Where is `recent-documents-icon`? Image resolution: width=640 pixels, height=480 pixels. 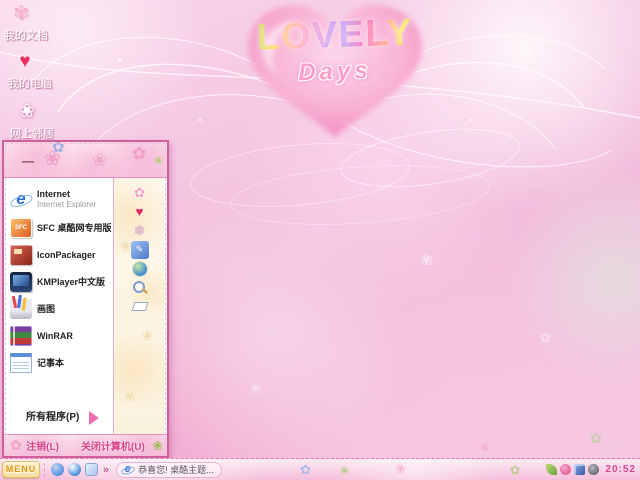
recent-documents-icon is located at coordinates (140, 231).